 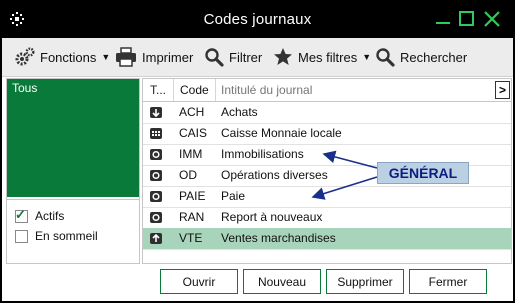 What do you see at coordinates (350, 159) in the screenshot?
I see `arrow-to-immobilisations` at bounding box center [350, 159].